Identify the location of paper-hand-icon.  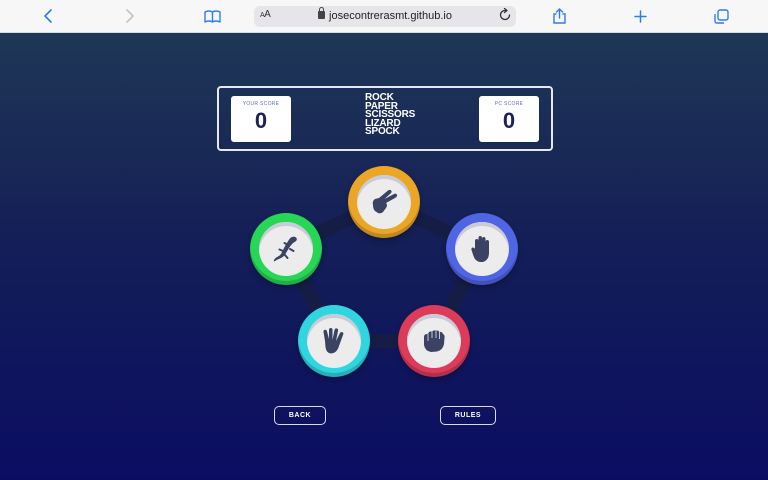
(480, 249).